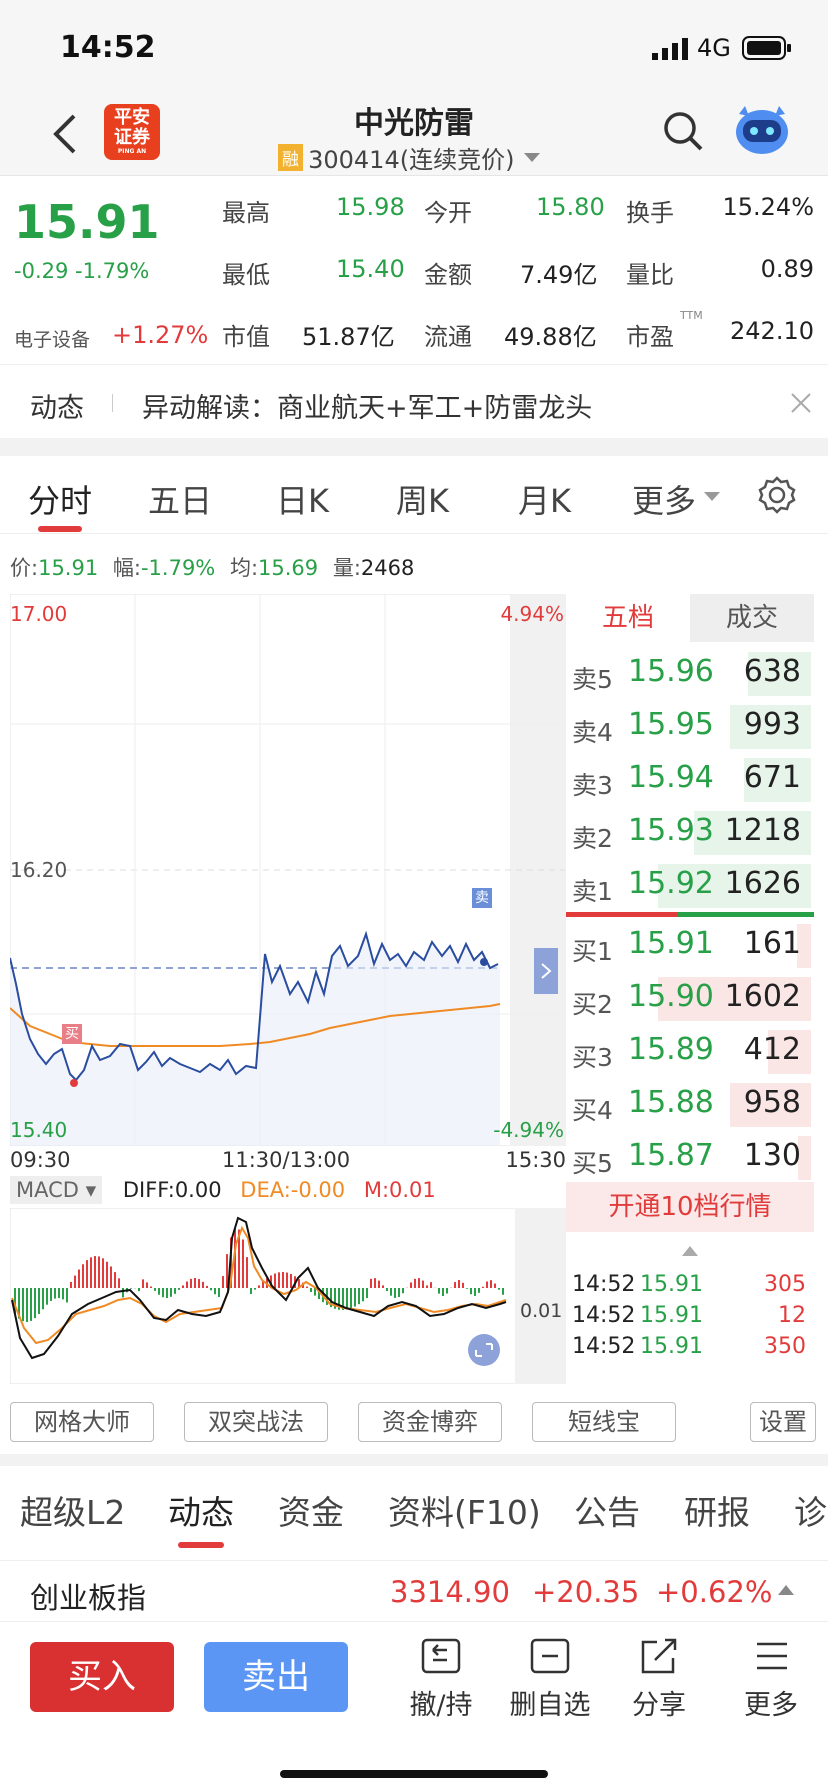  What do you see at coordinates (180, 499) in the screenshot?
I see `tab-five-day: 五日` at bounding box center [180, 499].